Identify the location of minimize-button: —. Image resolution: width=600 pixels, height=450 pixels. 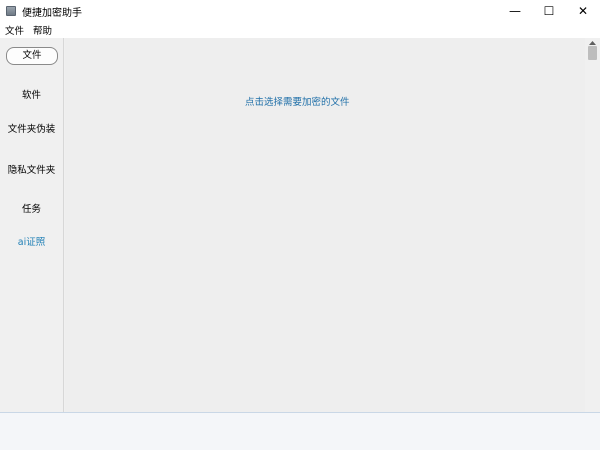
(515, 11).